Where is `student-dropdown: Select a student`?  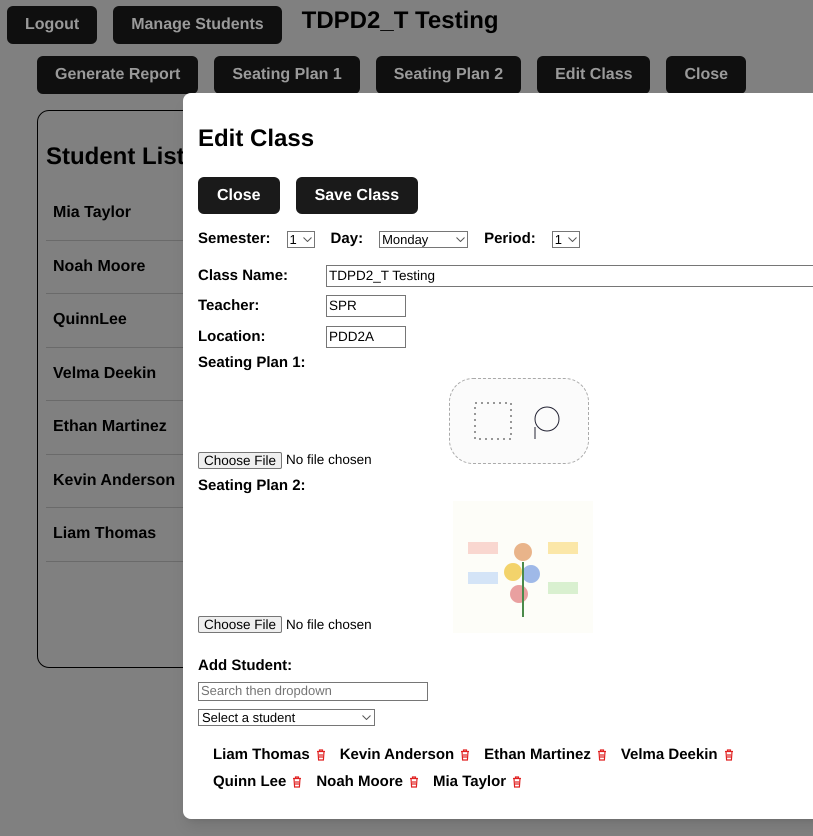
student-dropdown: Select a student is located at coordinates (286, 717).